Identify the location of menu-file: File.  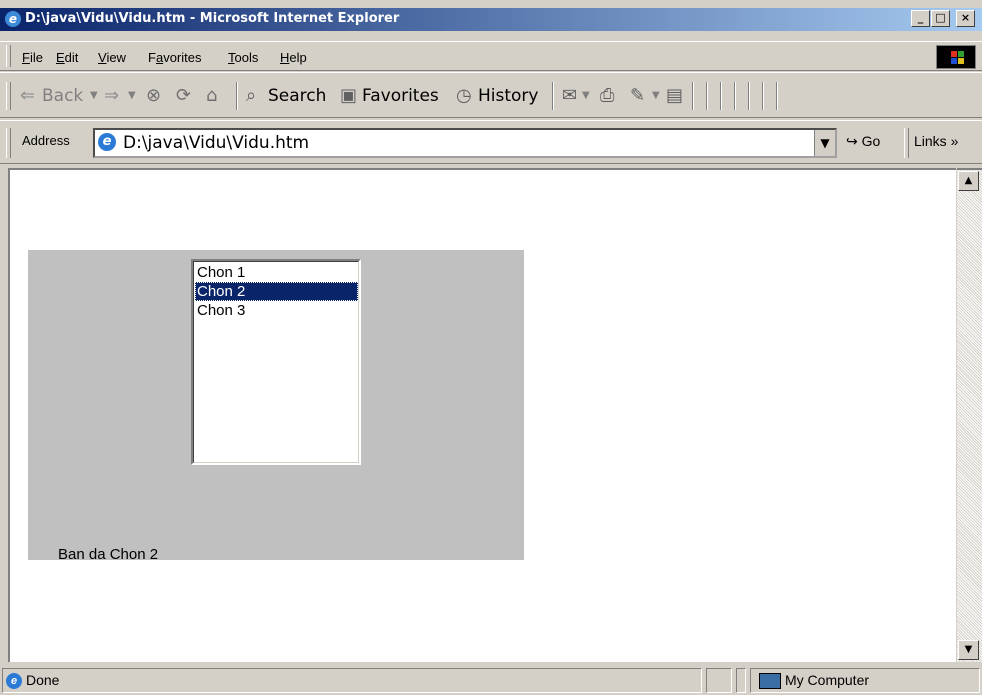
(32, 57).